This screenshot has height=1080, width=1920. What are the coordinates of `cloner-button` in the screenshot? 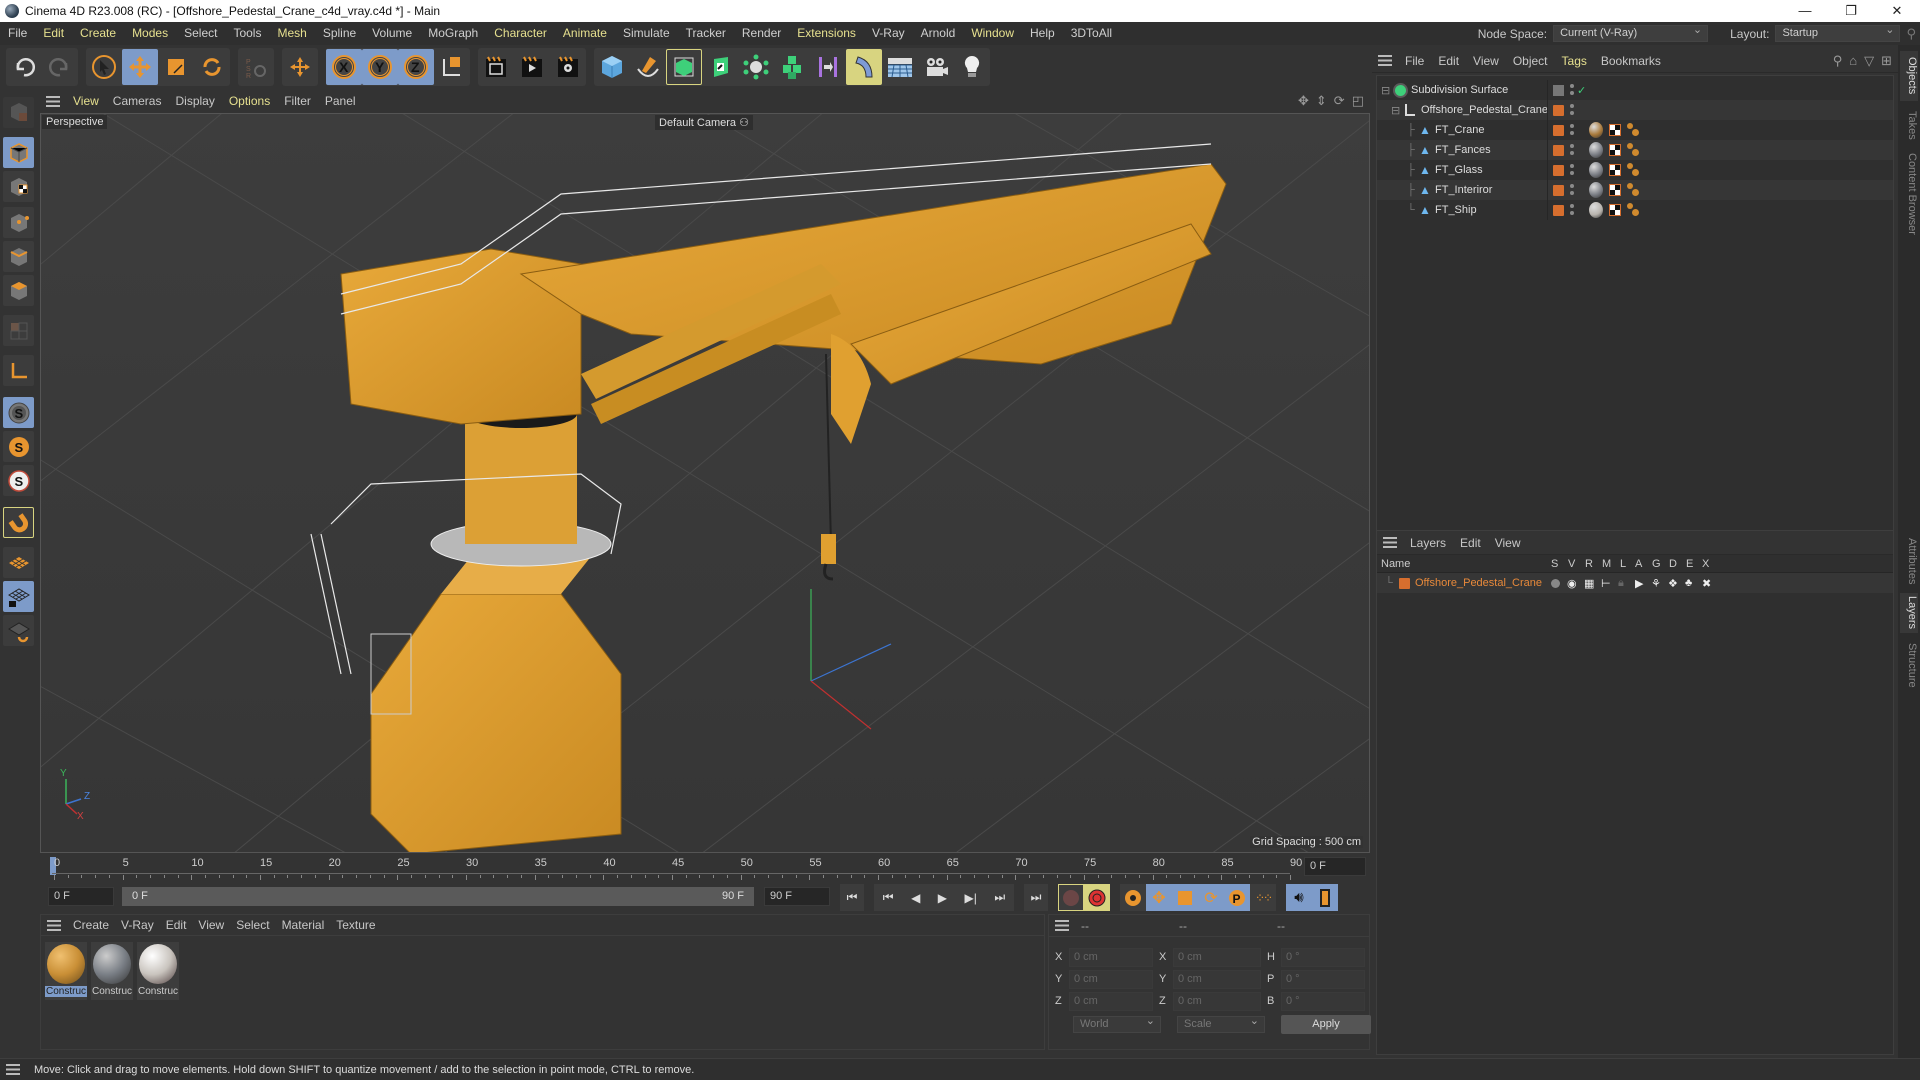 It's located at (756, 67).